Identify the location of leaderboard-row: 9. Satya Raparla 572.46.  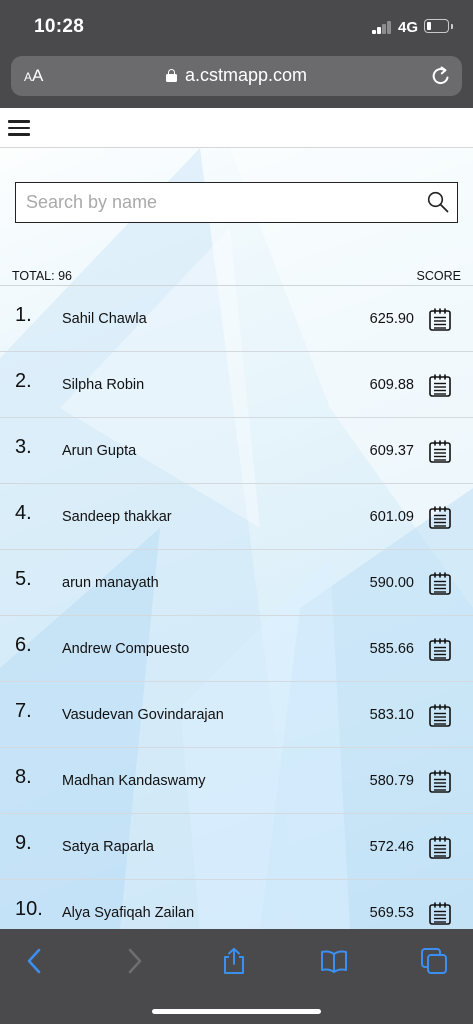
(236, 847).